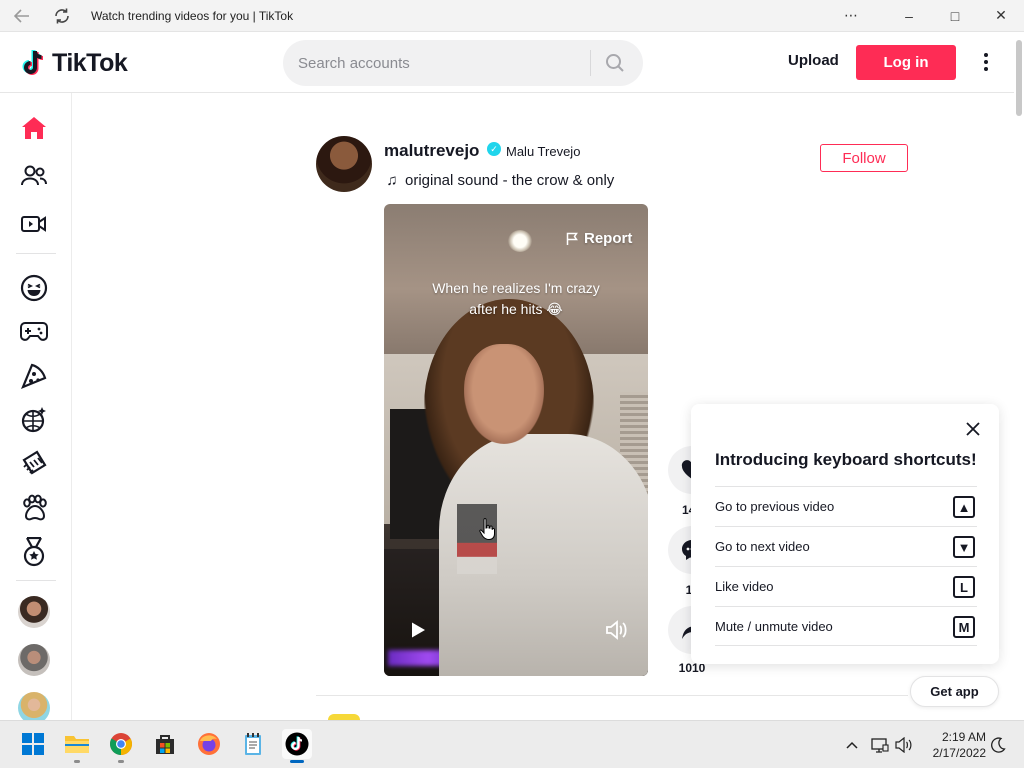  What do you see at coordinates (297, 761) in the screenshot?
I see `active-indicator` at bounding box center [297, 761].